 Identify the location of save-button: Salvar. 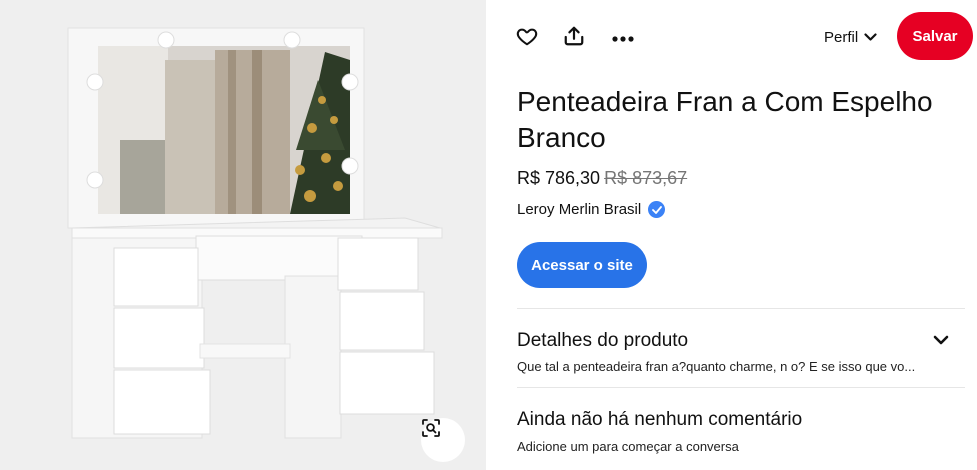
(935, 36).